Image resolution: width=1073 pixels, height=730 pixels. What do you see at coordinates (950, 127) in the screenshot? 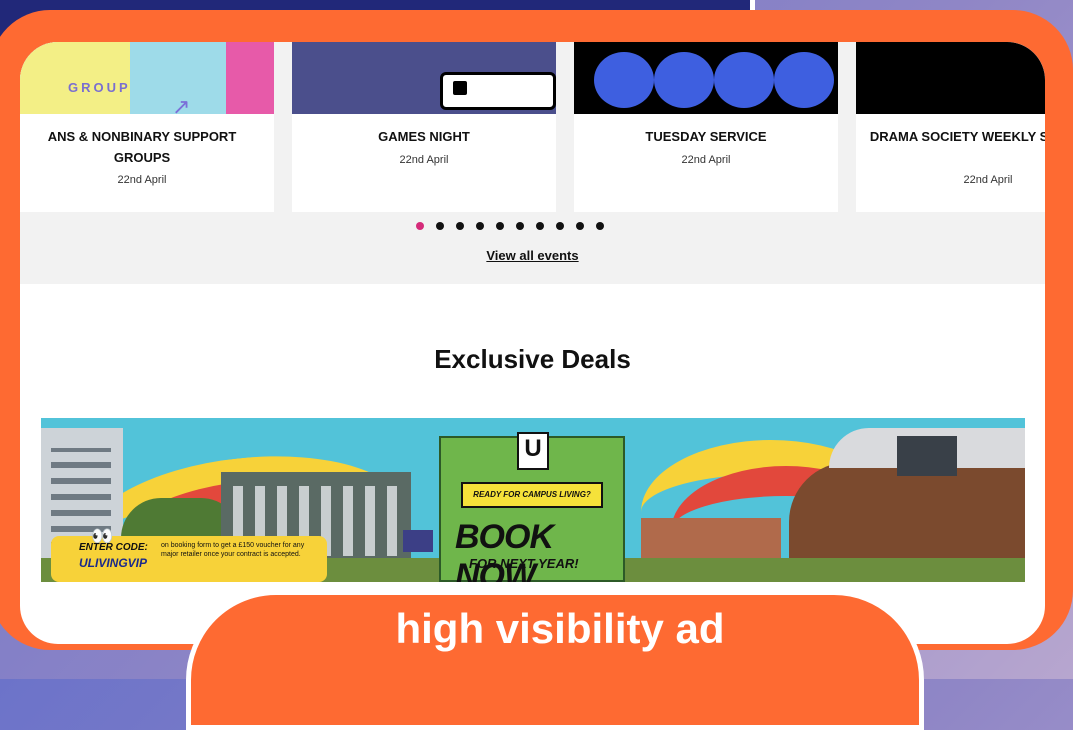
I see `event-card: DRAMA SOCIETY WEEKLY SESSIONS 22nd April` at bounding box center [950, 127].